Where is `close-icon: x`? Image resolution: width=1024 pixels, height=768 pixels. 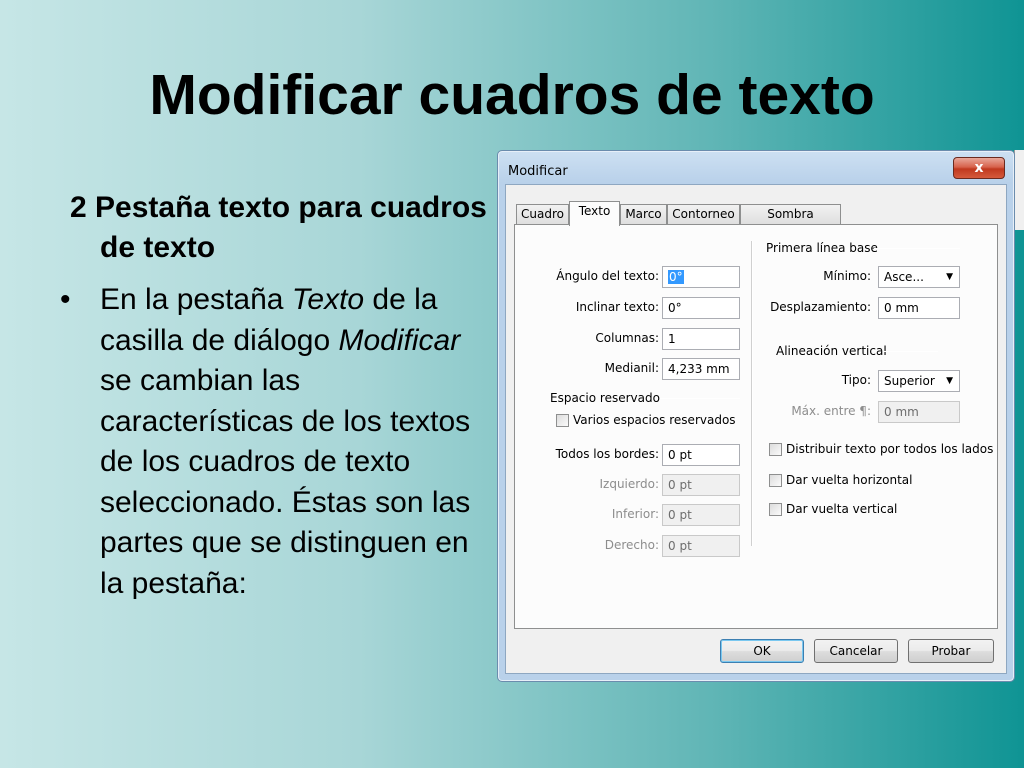
close-icon: x is located at coordinates (979, 168).